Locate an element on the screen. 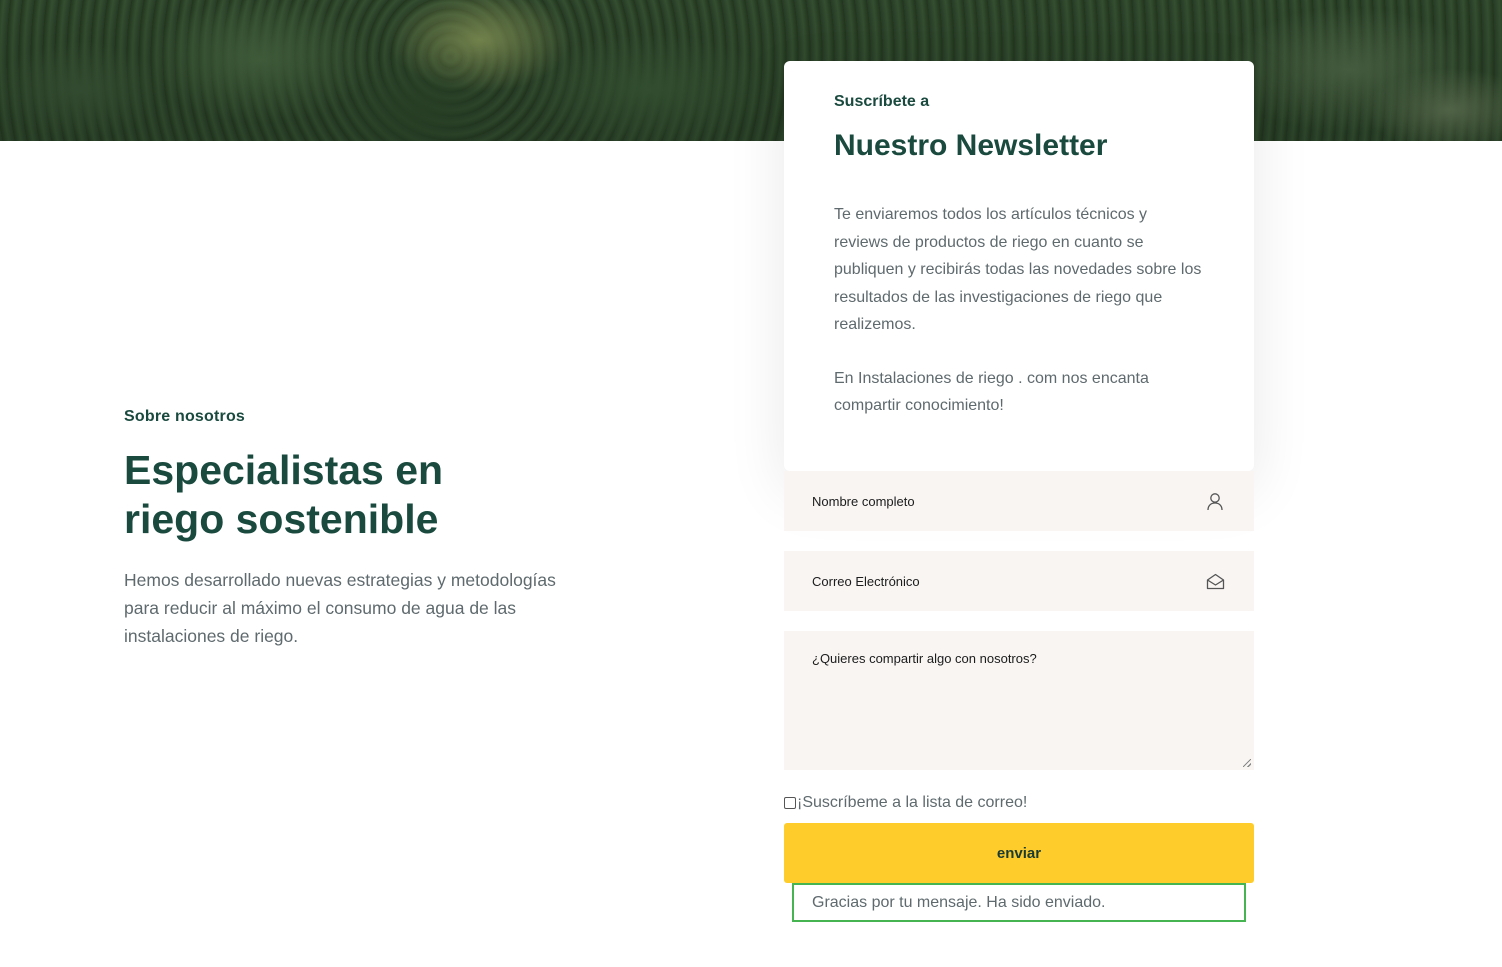 The width and height of the screenshot is (1502, 967). full-name-field: Nombre completo is located at coordinates (1019, 501).